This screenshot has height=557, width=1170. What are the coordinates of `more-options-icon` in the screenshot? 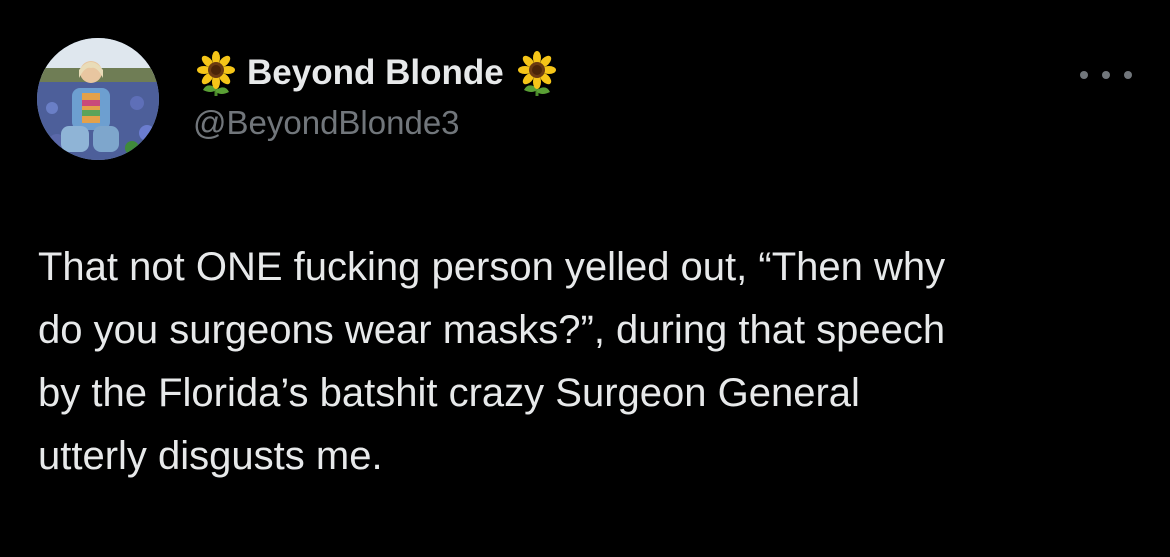 It's located at (1106, 75).